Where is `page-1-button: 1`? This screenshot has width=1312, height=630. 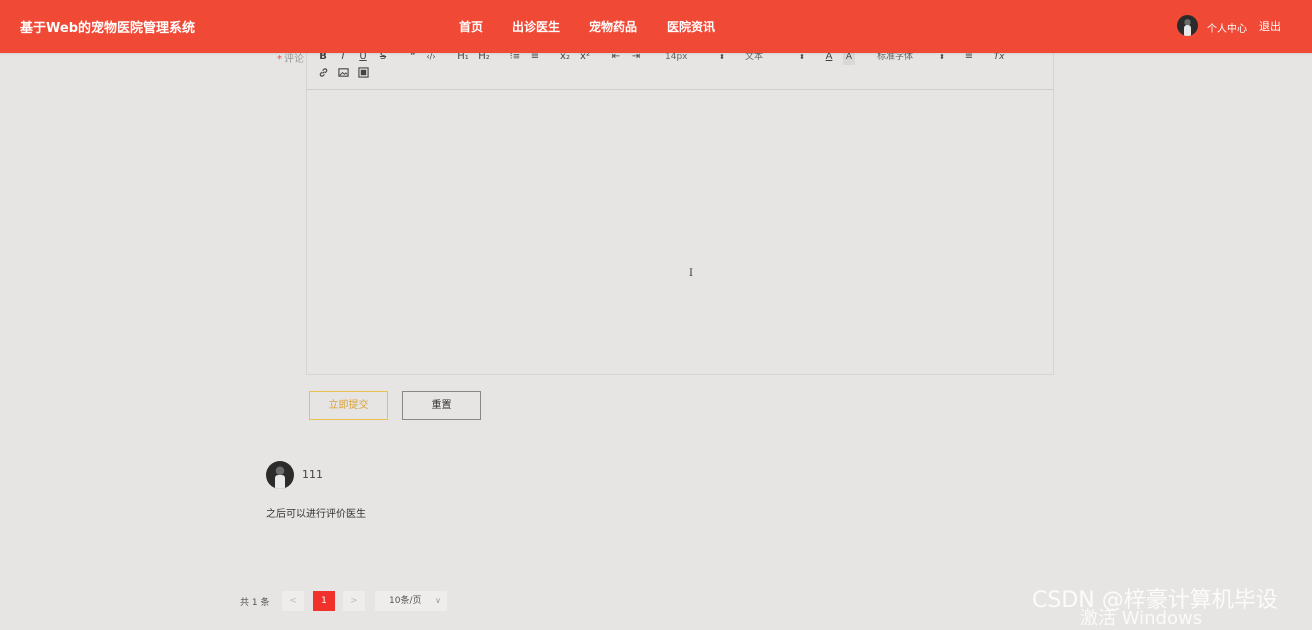 page-1-button: 1 is located at coordinates (324, 601).